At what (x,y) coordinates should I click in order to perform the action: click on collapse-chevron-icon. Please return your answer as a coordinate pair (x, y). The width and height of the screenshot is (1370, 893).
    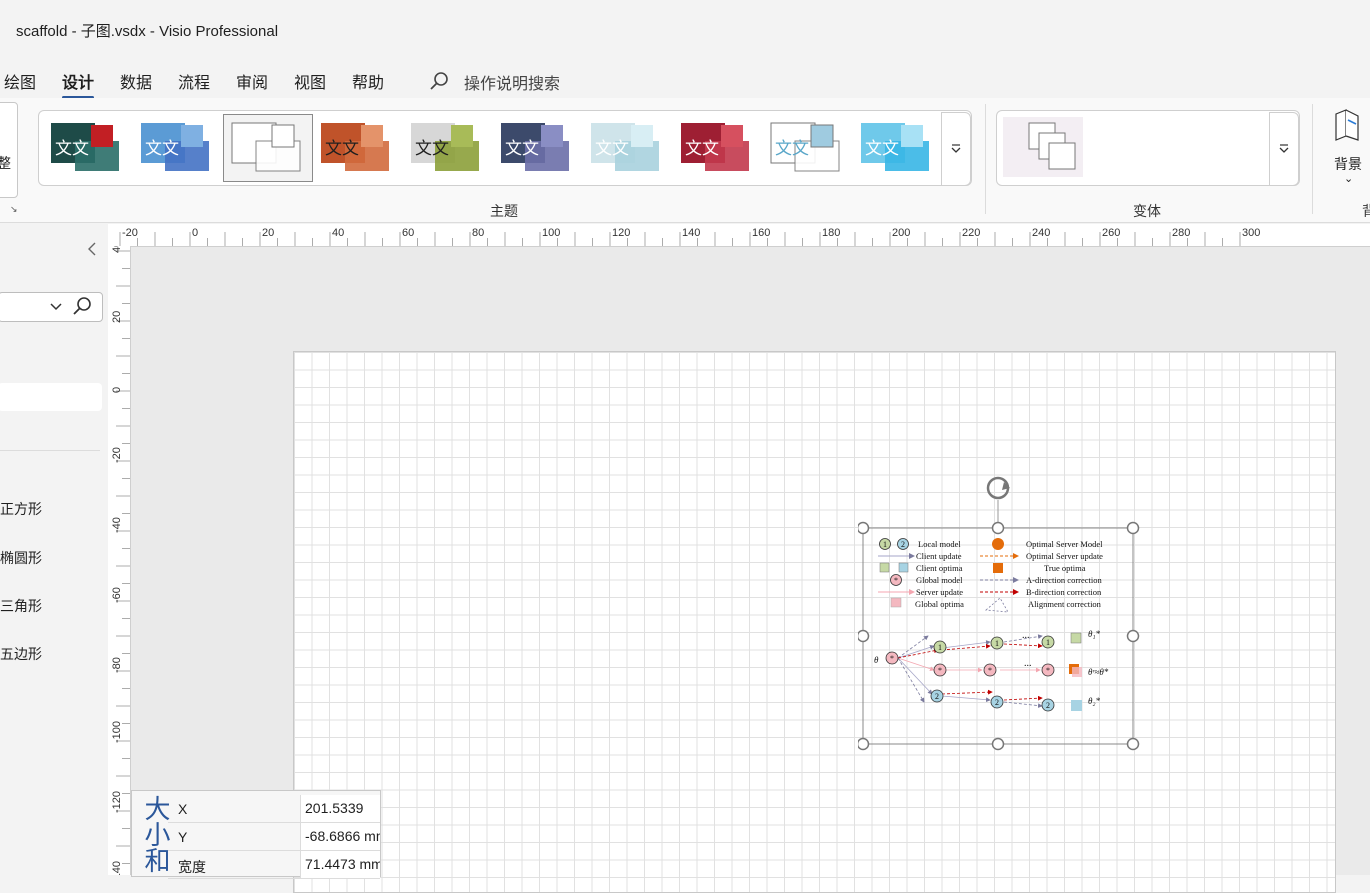
    Looking at the image, I should click on (92, 249).